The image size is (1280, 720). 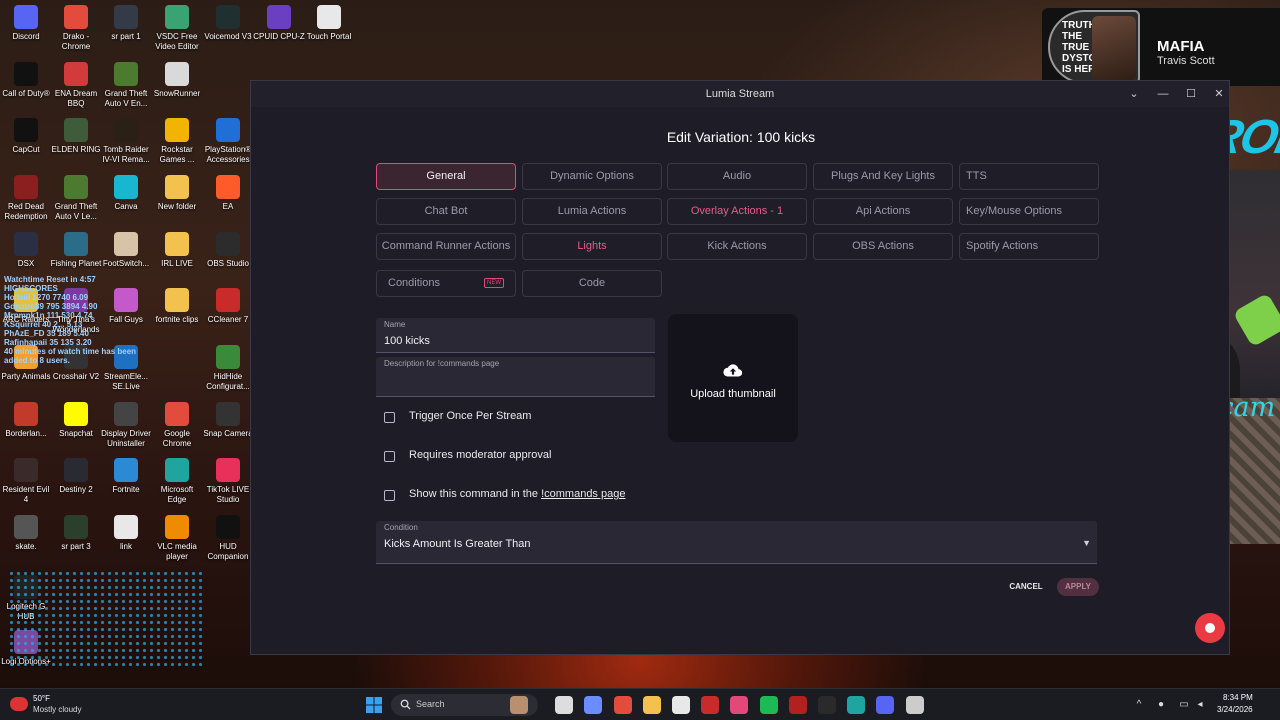 I want to click on desktop-icon: VSDC Free Video Editor, so click(x=177, y=28).